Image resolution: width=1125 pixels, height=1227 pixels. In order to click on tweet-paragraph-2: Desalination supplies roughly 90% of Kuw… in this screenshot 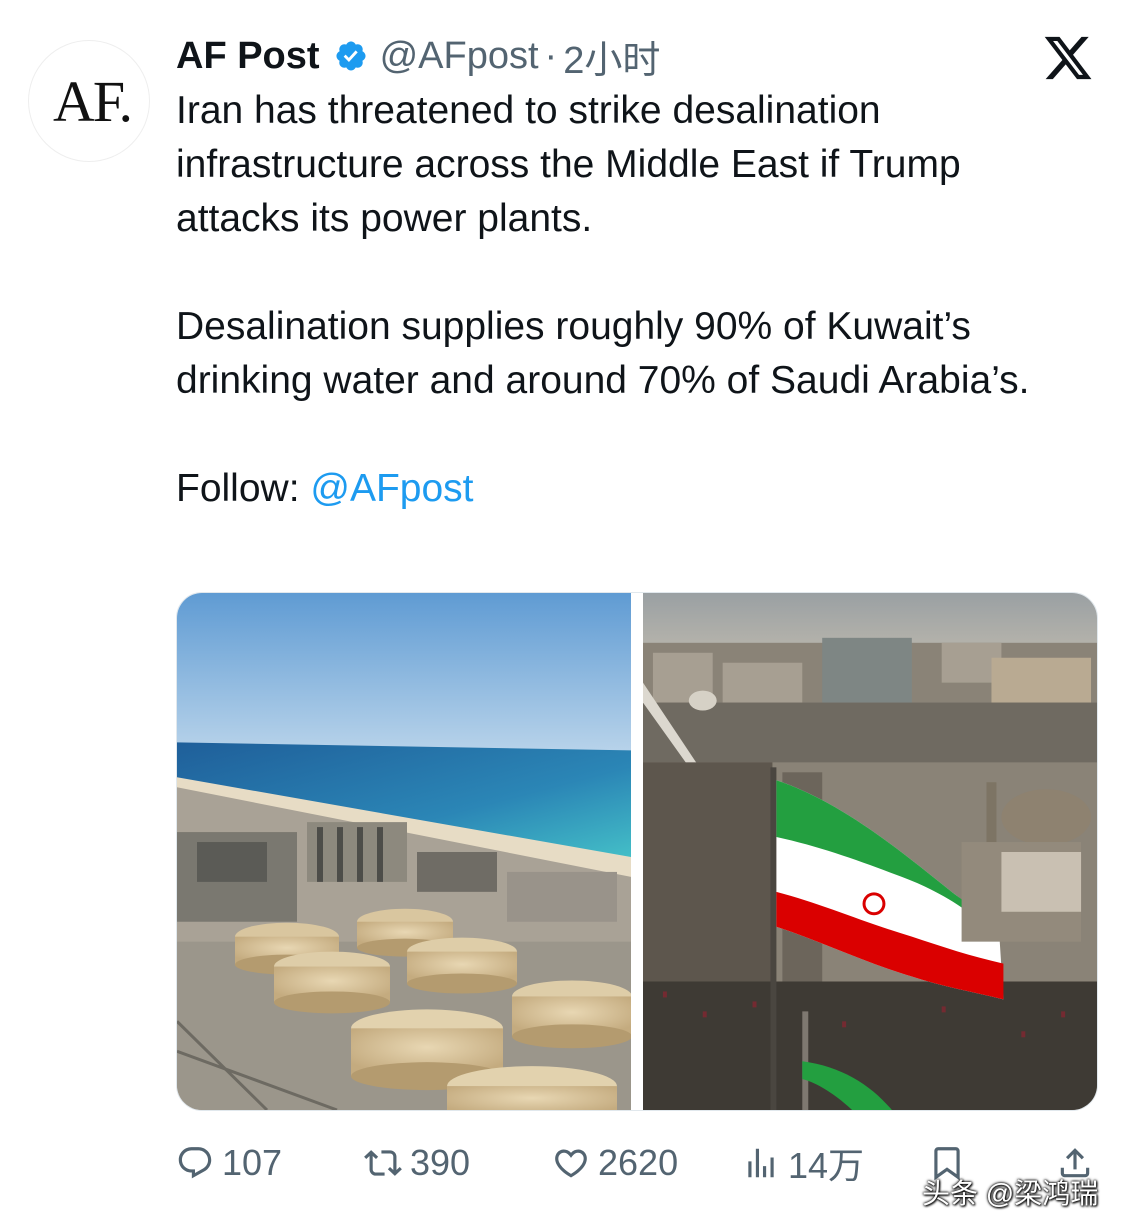, I will do `click(603, 353)`.